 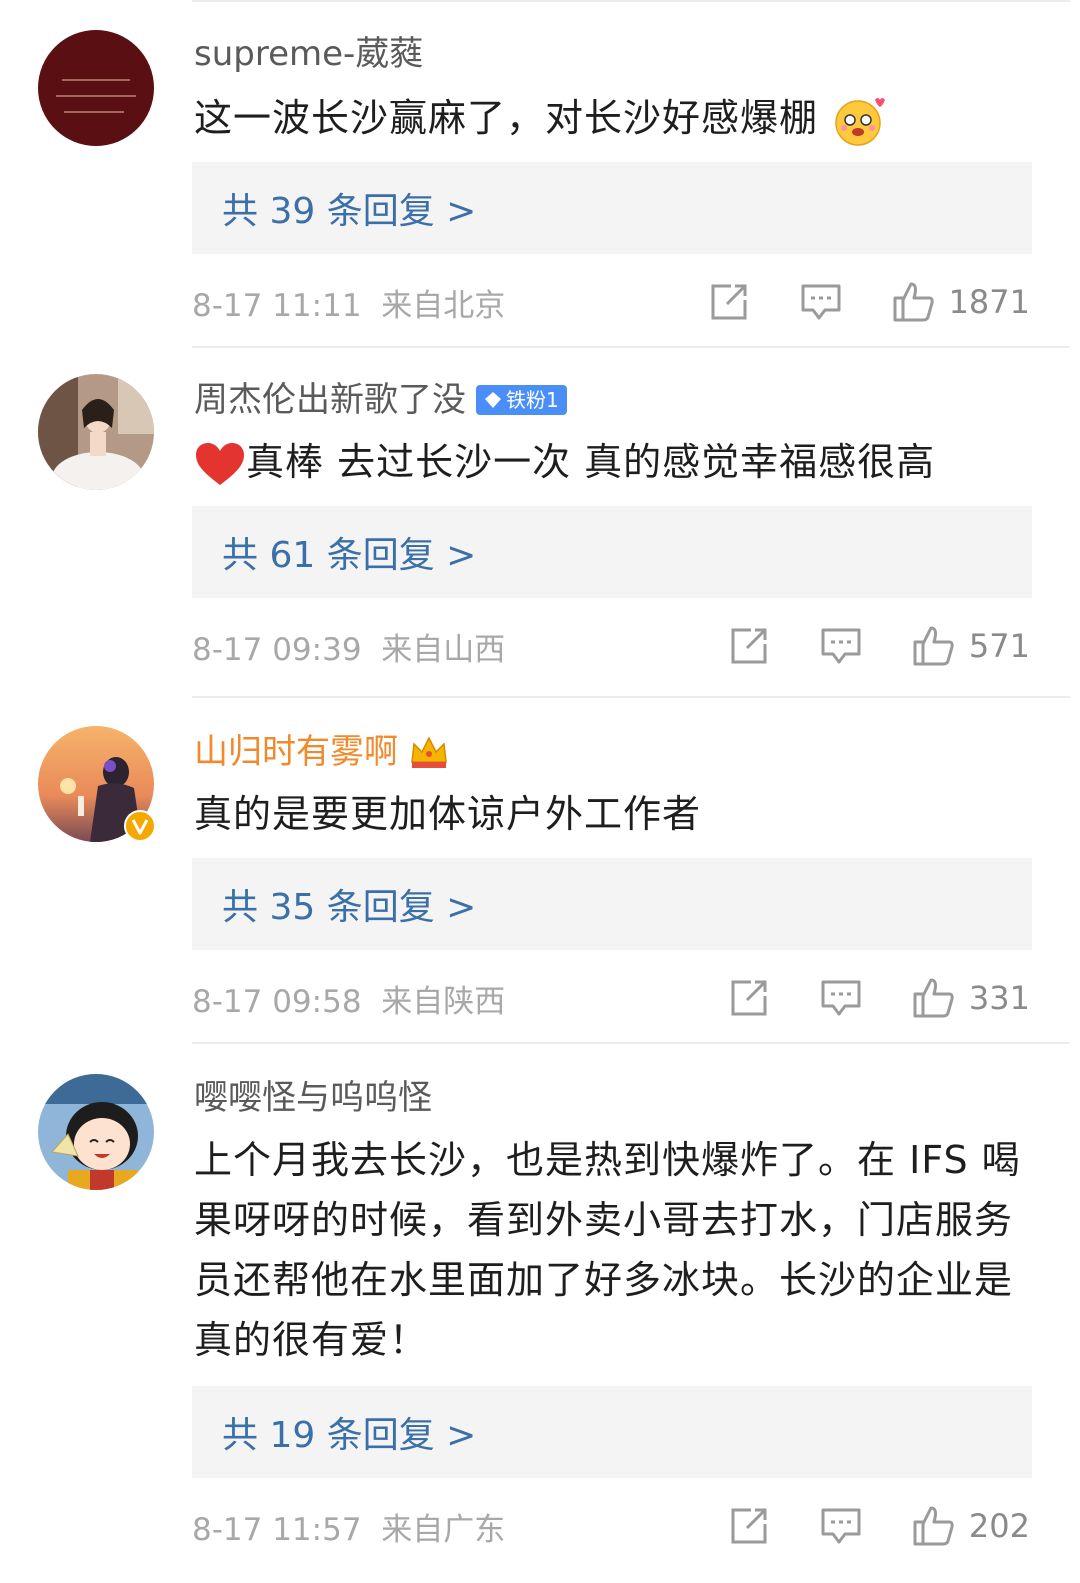 I want to click on comment-text: 这一波长沙赢麻了，对长沙好感爆棚, so click(x=619, y=118).